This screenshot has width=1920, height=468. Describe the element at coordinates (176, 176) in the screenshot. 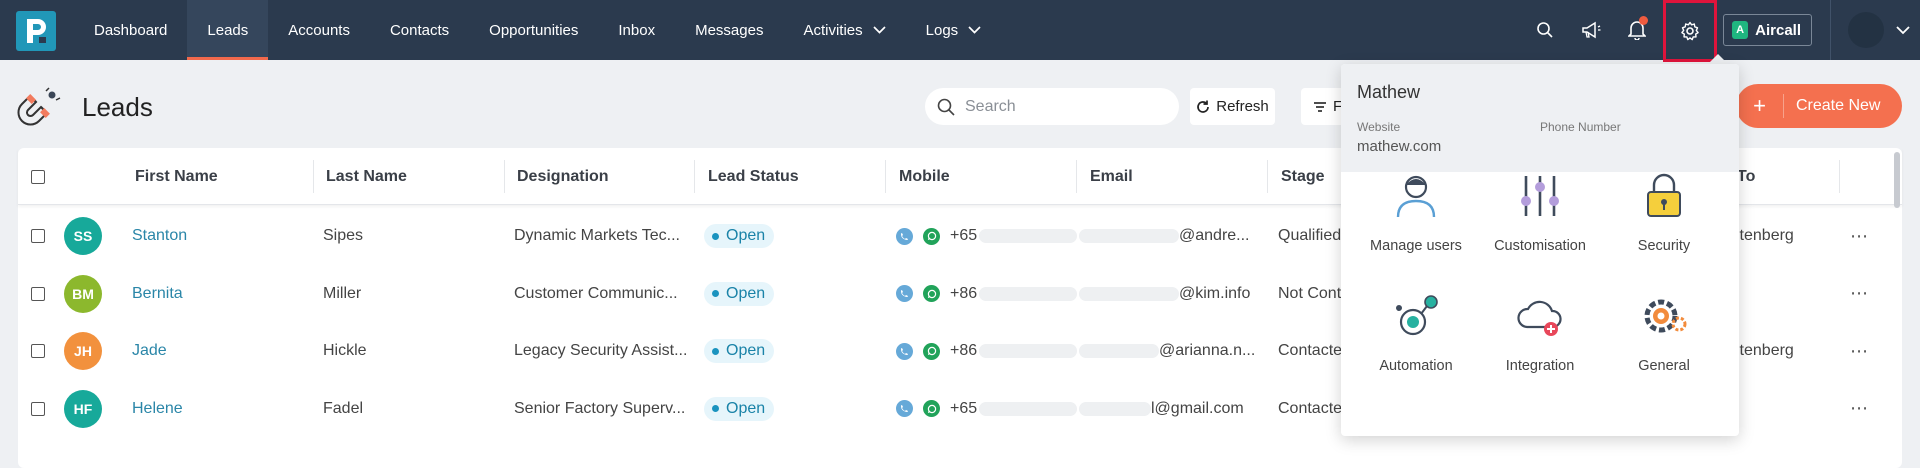

I see `column-header-first-name: First Name` at that location.